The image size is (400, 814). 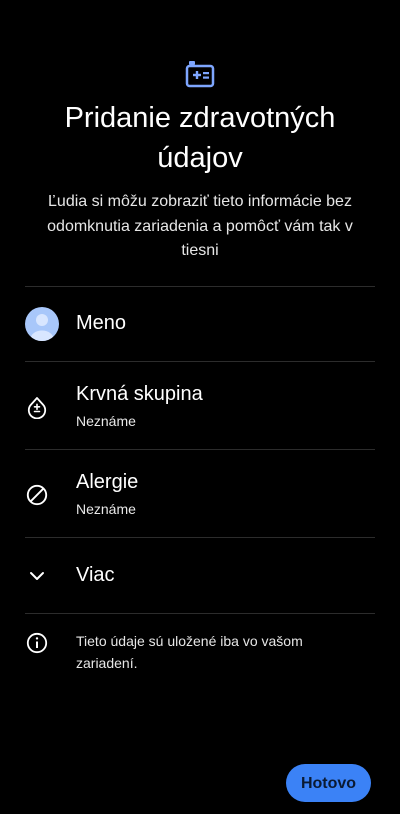 I want to click on chevron-down-icon, so click(x=37, y=576).